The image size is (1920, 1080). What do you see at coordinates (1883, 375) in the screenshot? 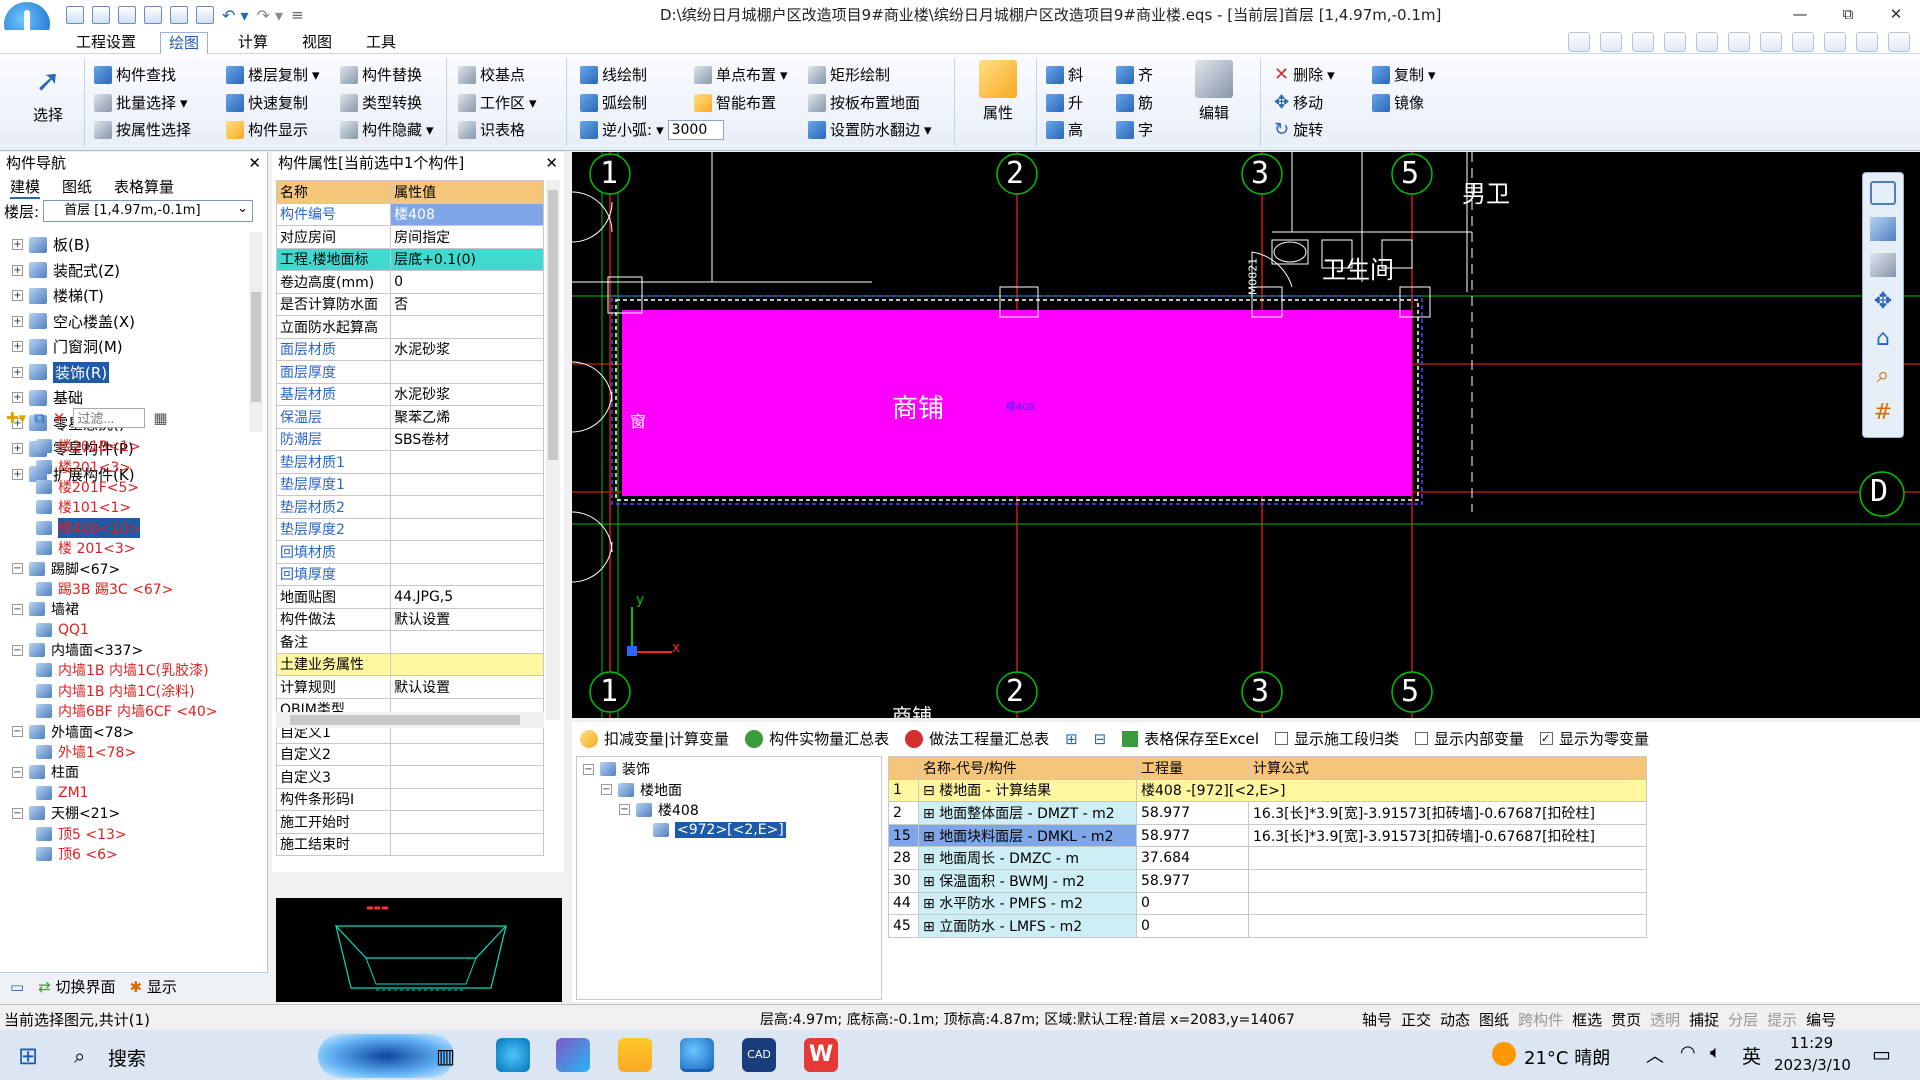
I see `zoom-icon: ⌕` at bounding box center [1883, 375].